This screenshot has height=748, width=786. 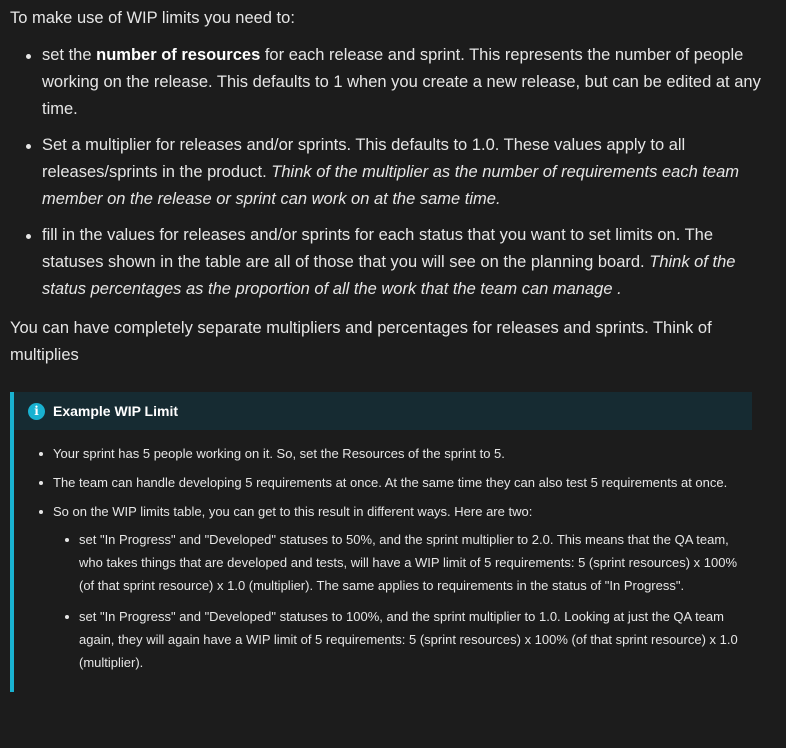 I want to click on bold-term: number of resources, so click(x=178, y=55).